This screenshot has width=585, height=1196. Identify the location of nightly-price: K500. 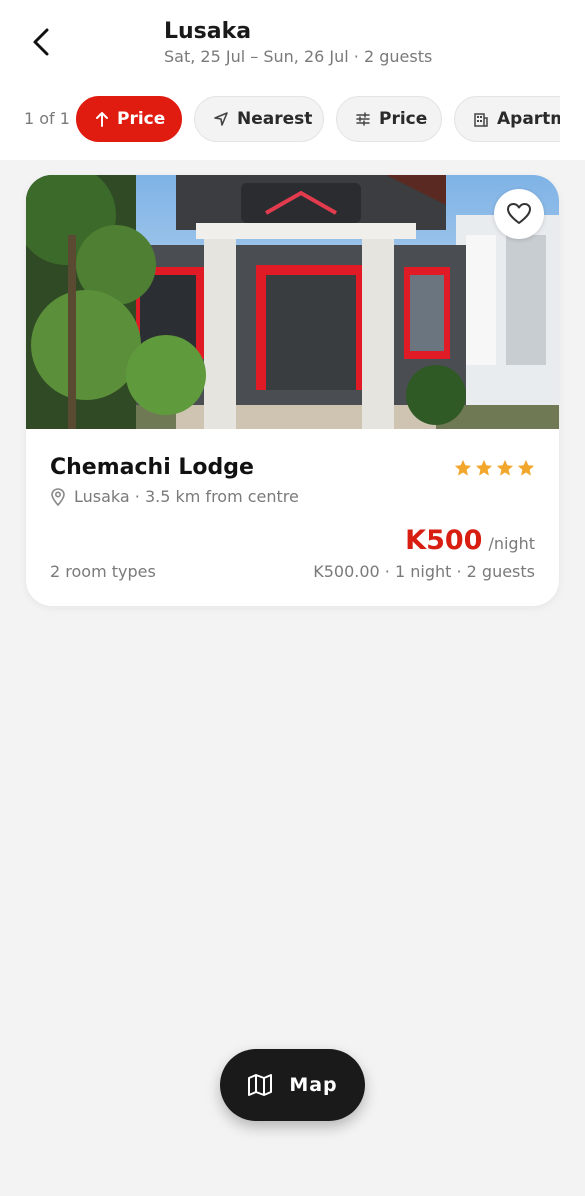
(444, 540).